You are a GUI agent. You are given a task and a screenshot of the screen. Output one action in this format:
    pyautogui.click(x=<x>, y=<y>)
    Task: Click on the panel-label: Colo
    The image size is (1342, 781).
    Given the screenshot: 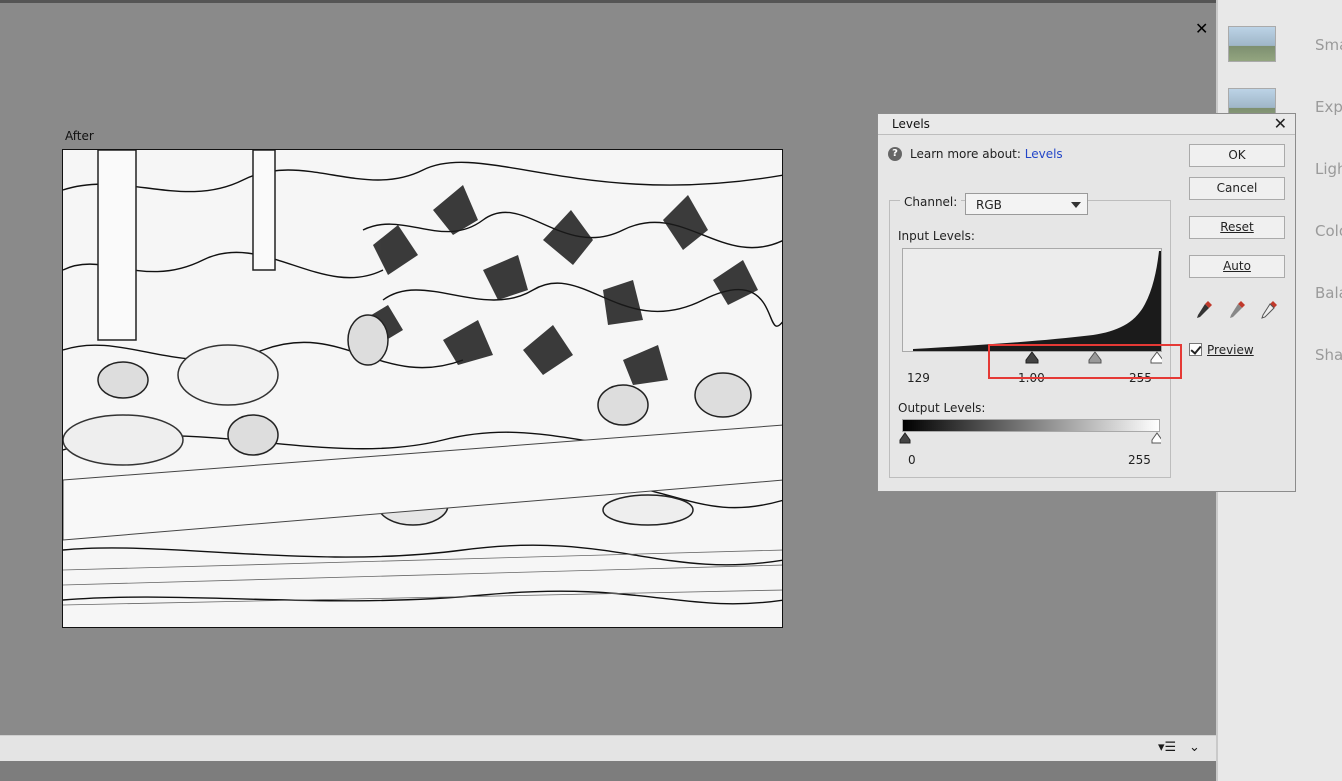 What is the action you would take?
    pyautogui.click(x=1328, y=231)
    